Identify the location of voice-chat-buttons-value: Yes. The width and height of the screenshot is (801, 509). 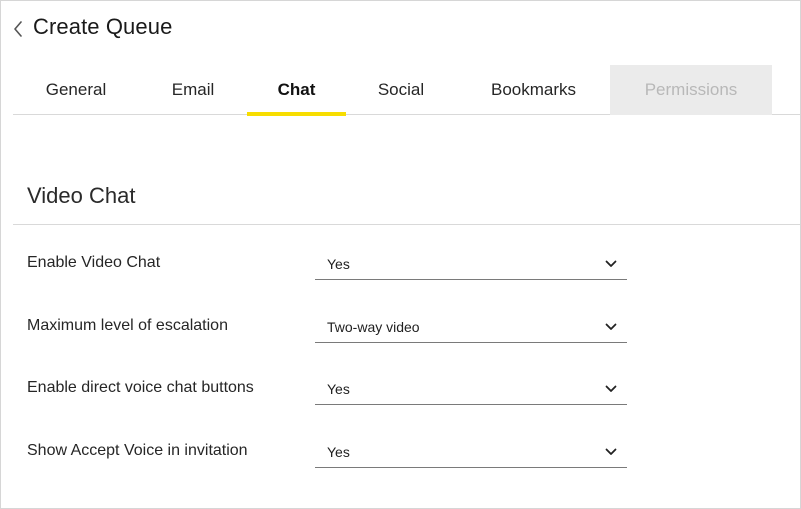
(338, 388).